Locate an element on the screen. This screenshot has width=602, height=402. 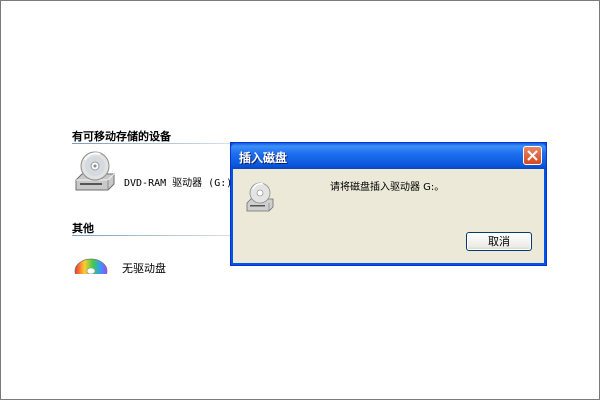
dialog-title: 插入磁盘 is located at coordinates (263, 158).